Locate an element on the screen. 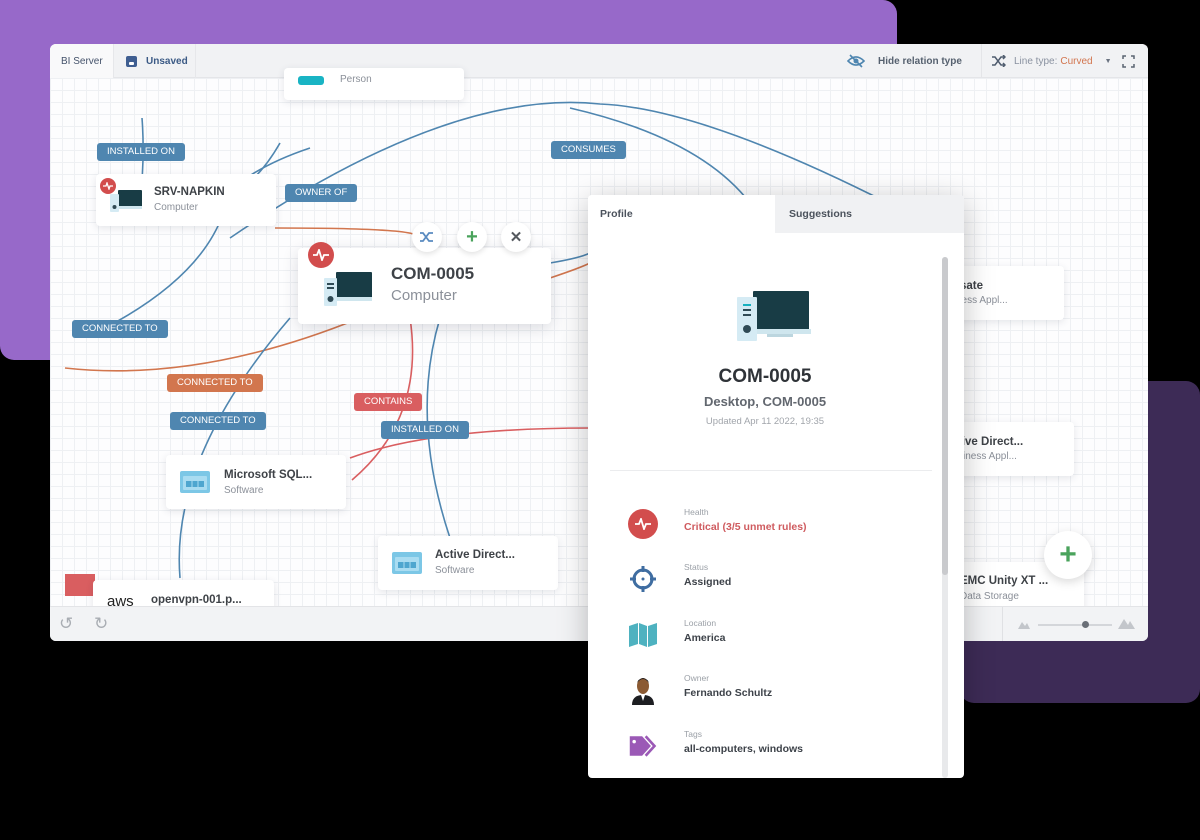  shuffle-button is located at coordinates (427, 237).